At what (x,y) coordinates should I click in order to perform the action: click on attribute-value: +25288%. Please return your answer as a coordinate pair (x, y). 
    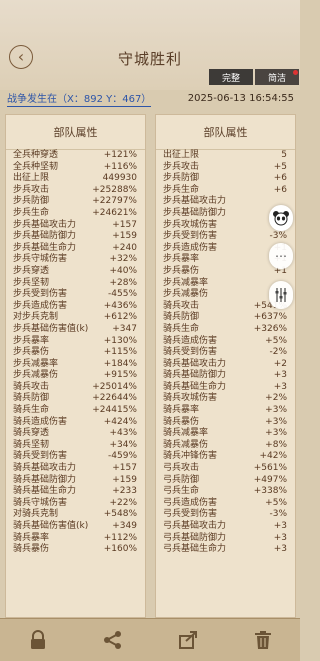
    Looking at the image, I should click on (114, 189).